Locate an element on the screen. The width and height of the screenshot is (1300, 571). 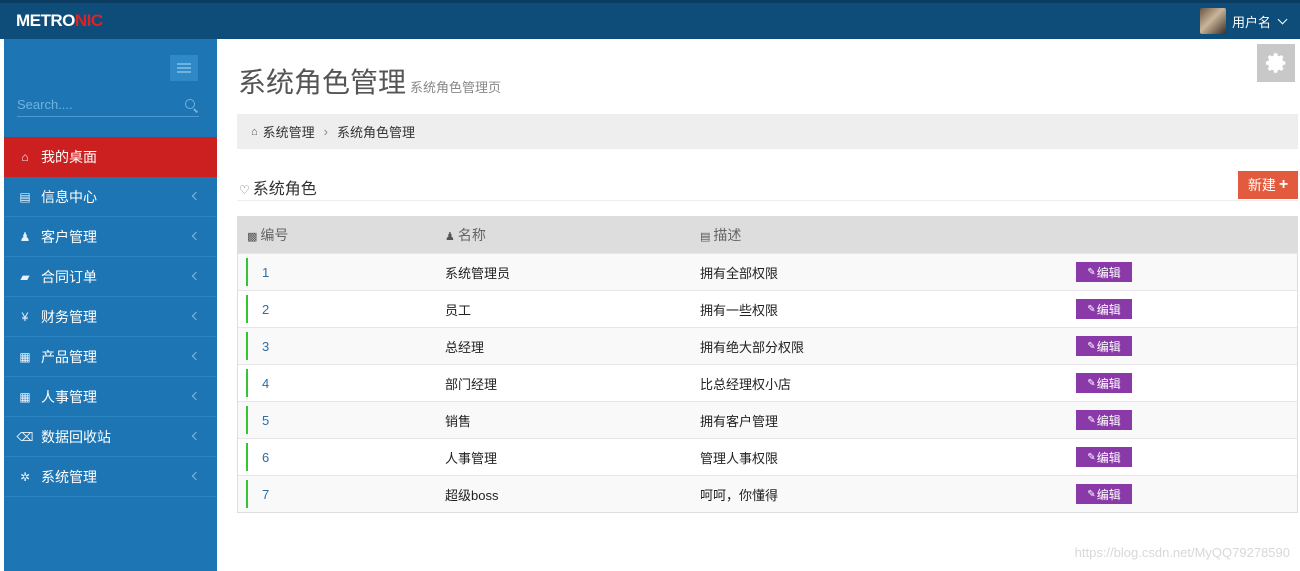
sidebar-item-0: ⌂ 我的桌面 is located at coordinates (110, 157).